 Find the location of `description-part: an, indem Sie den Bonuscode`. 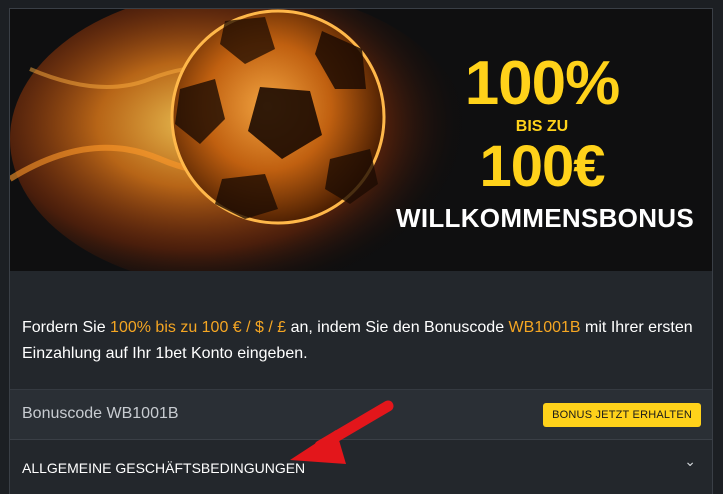

description-part: an, indem Sie den Bonuscode is located at coordinates (397, 327).